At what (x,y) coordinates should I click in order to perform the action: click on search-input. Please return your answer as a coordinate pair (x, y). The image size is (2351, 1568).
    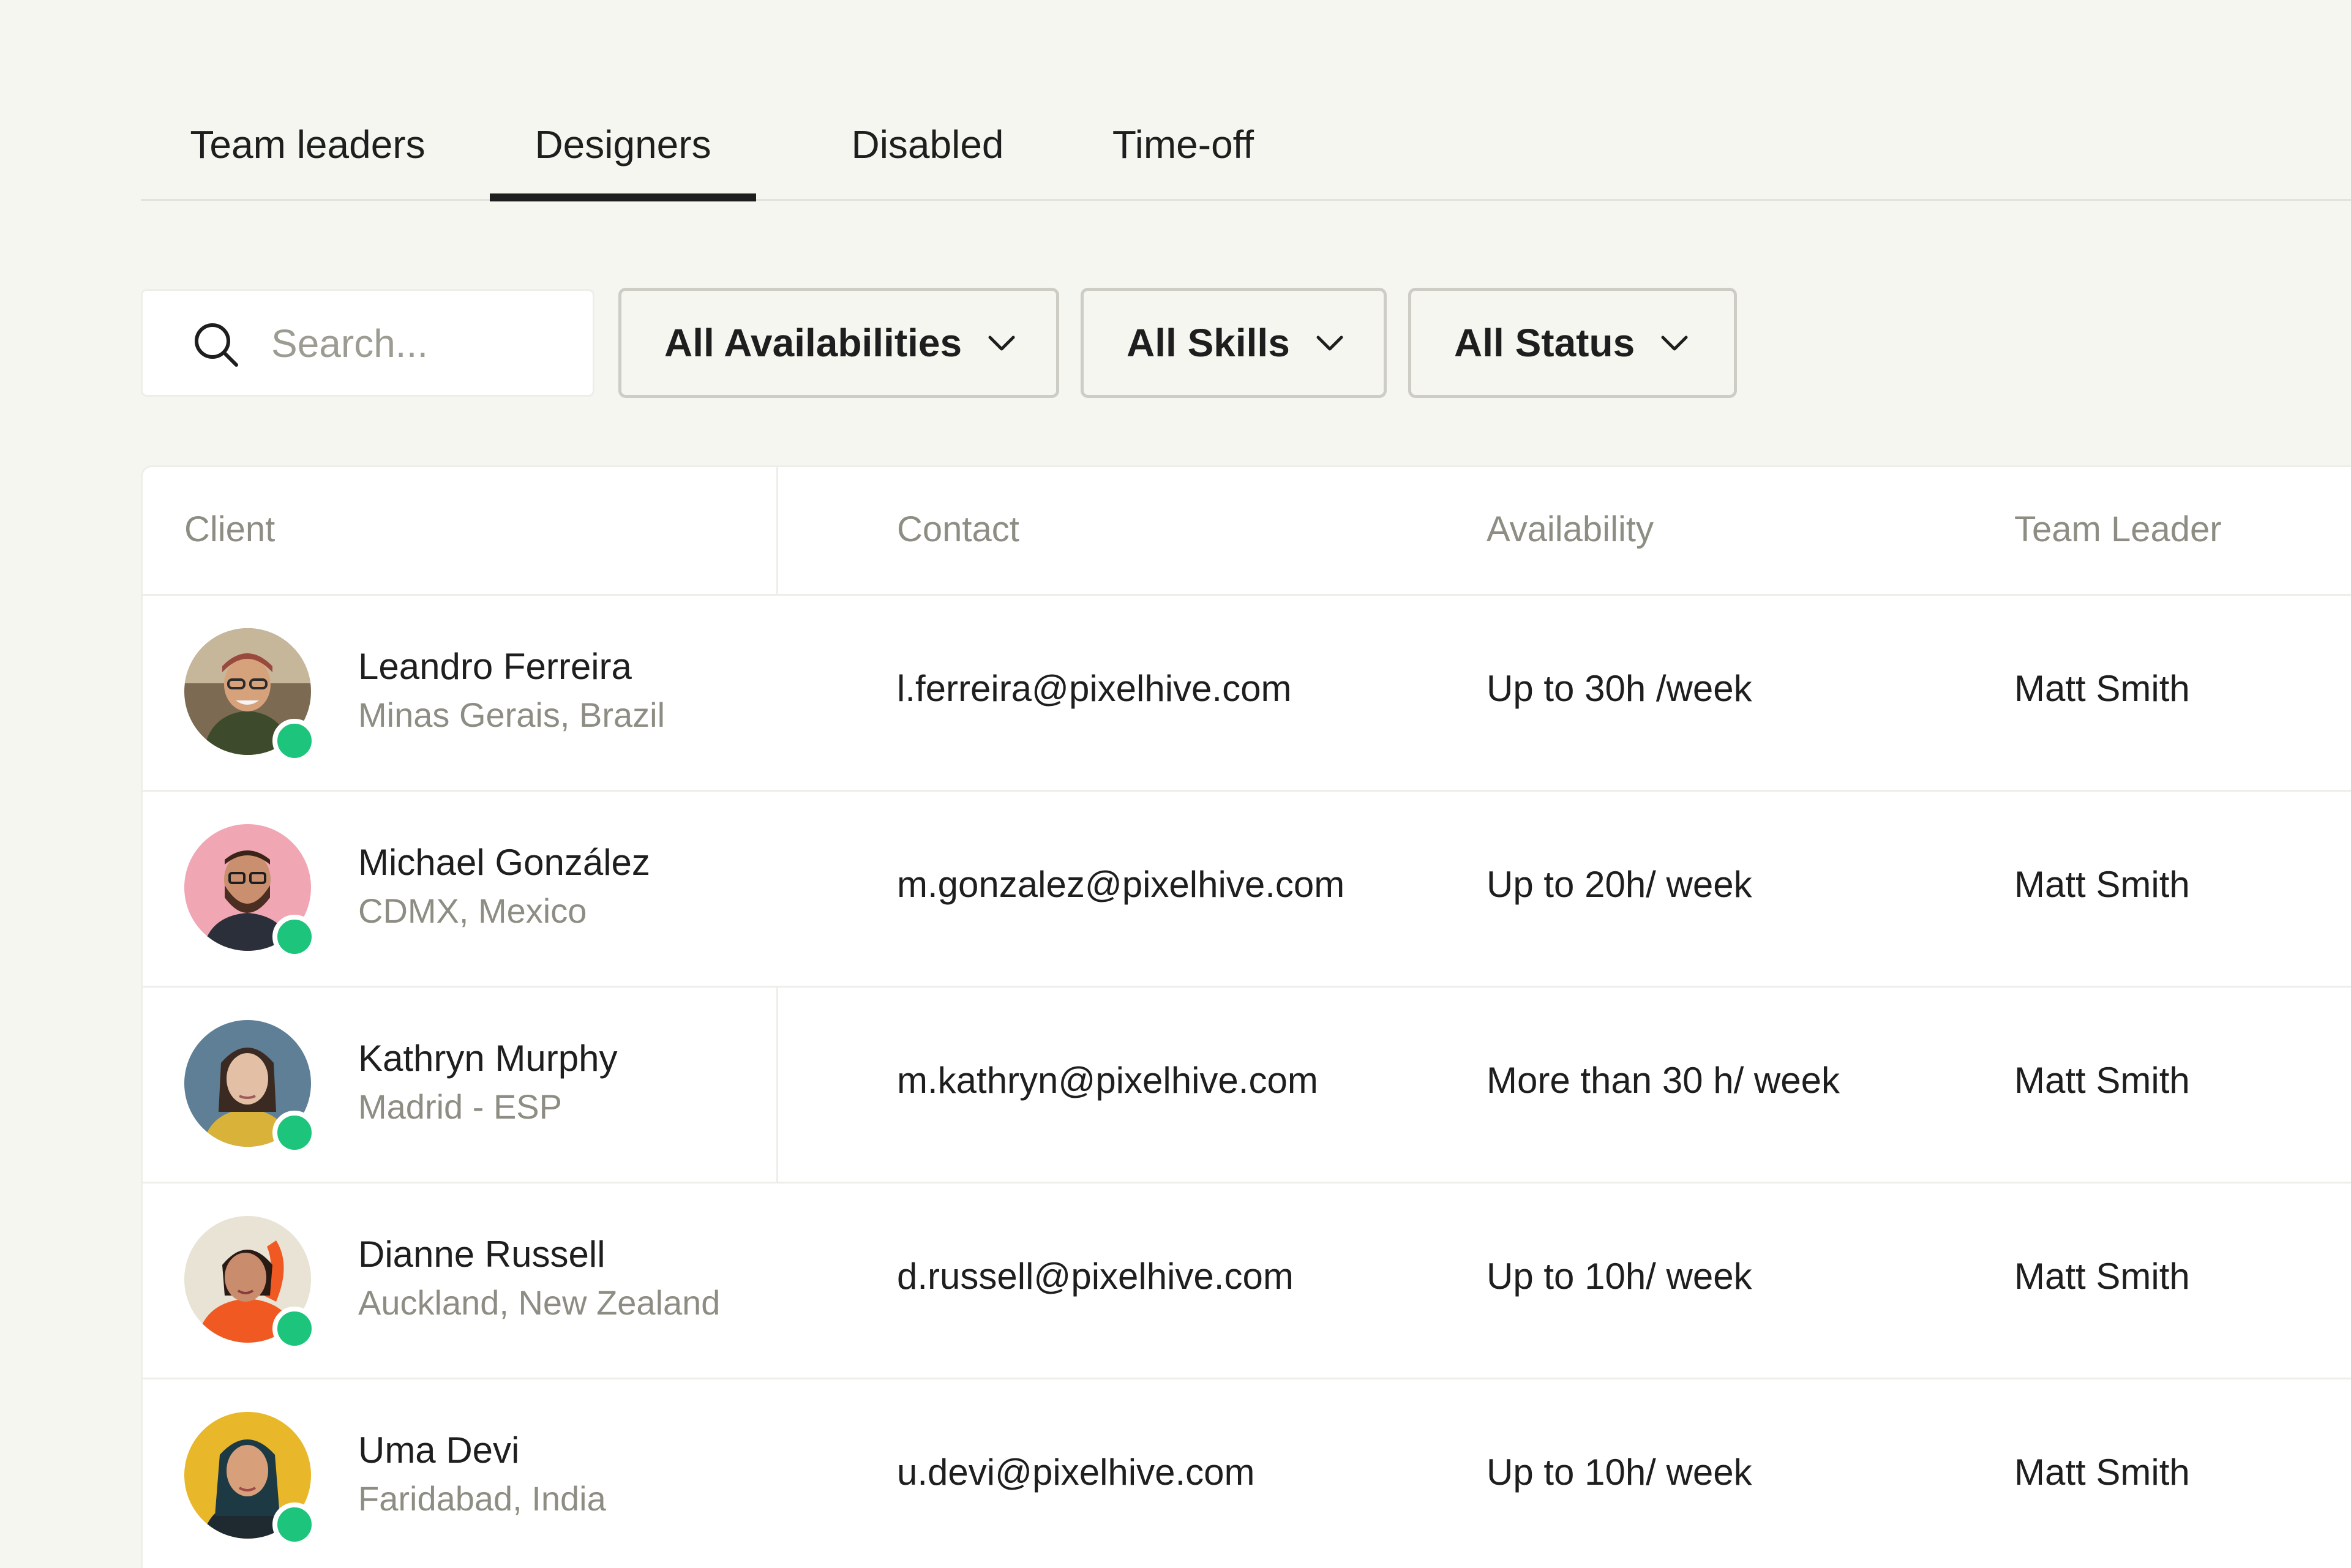
    Looking at the image, I should click on (418, 343).